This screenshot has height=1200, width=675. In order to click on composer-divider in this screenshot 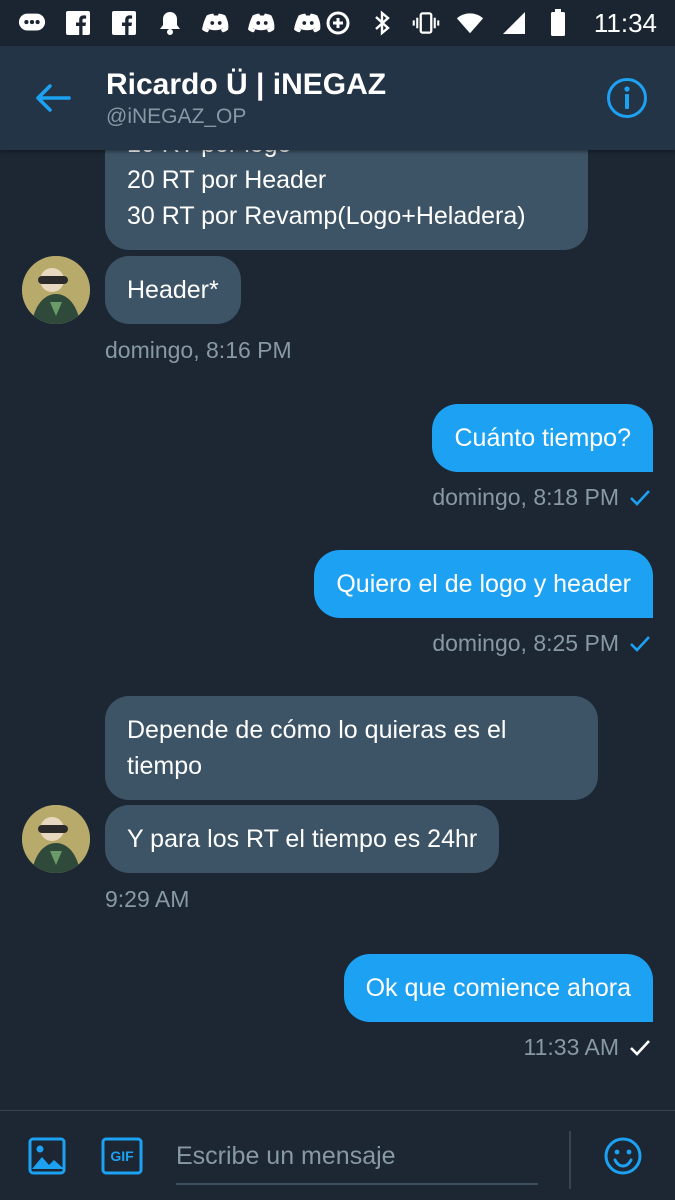, I will do `click(570, 1160)`.